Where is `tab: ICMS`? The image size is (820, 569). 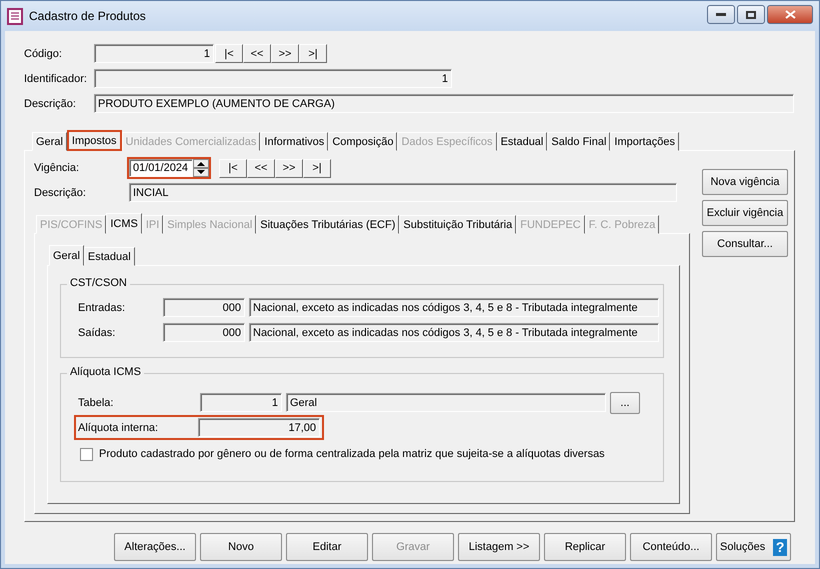
tab: ICMS is located at coordinates (124, 223).